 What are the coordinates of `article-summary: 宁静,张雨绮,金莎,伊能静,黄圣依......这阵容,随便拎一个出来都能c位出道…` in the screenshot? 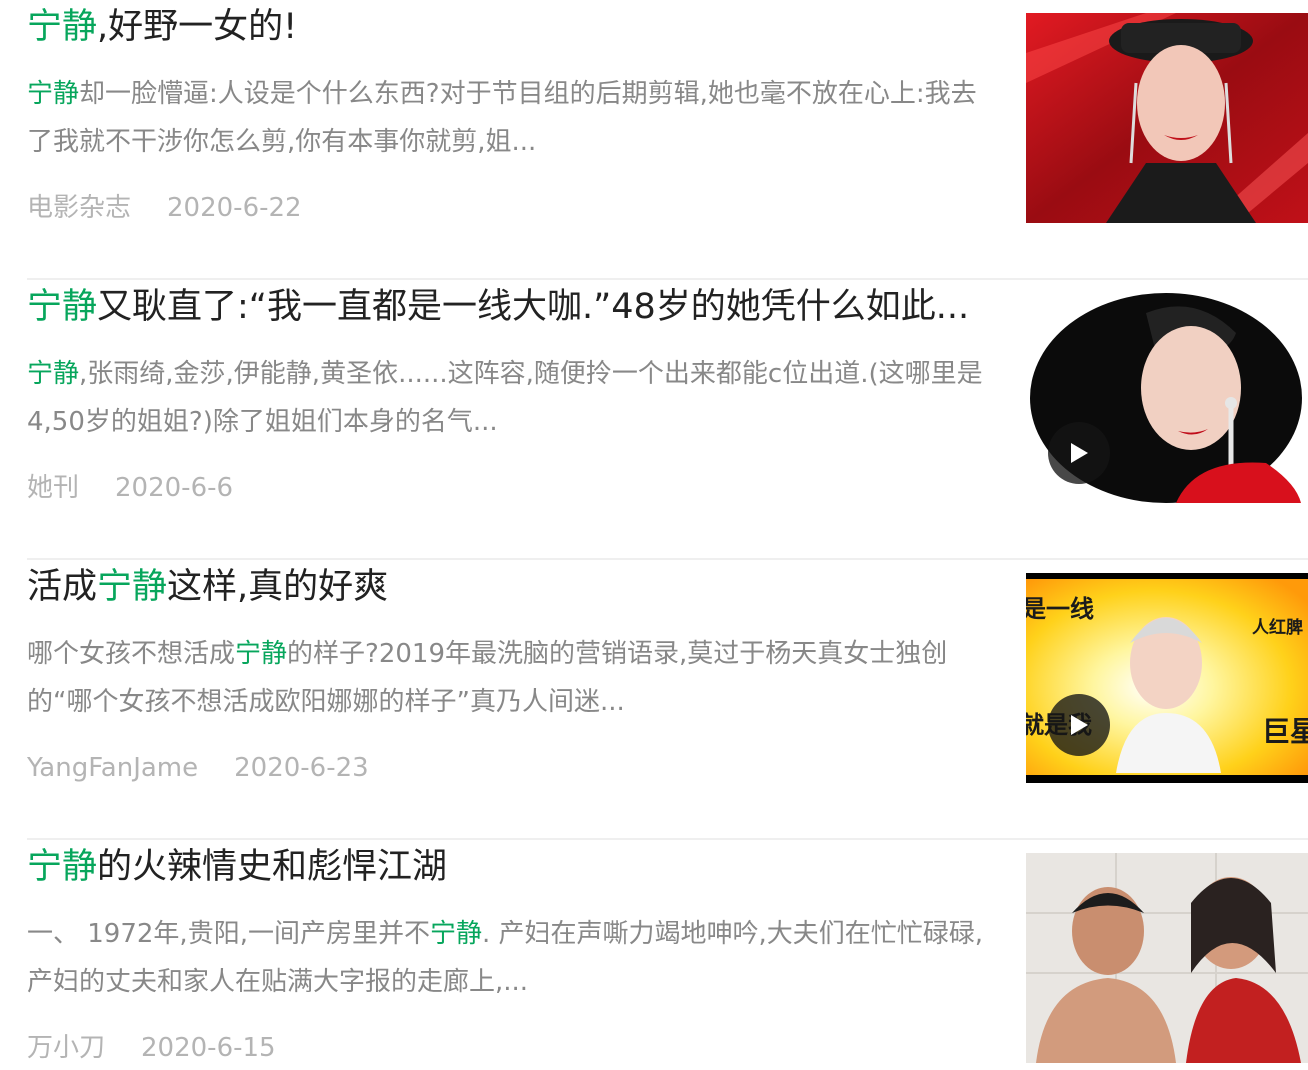 It's located at (505, 398).